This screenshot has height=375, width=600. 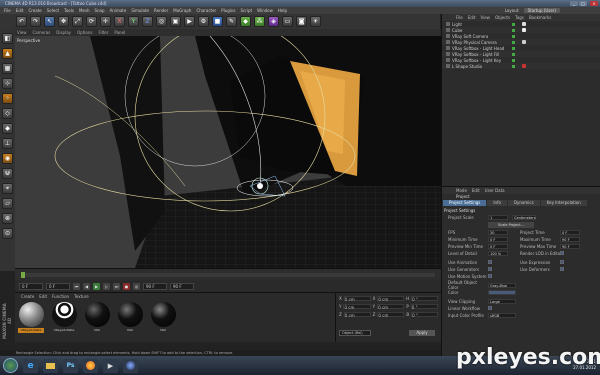 I want to click on project-scale-unit-dropdown: Centimeters, so click(x=524, y=217).